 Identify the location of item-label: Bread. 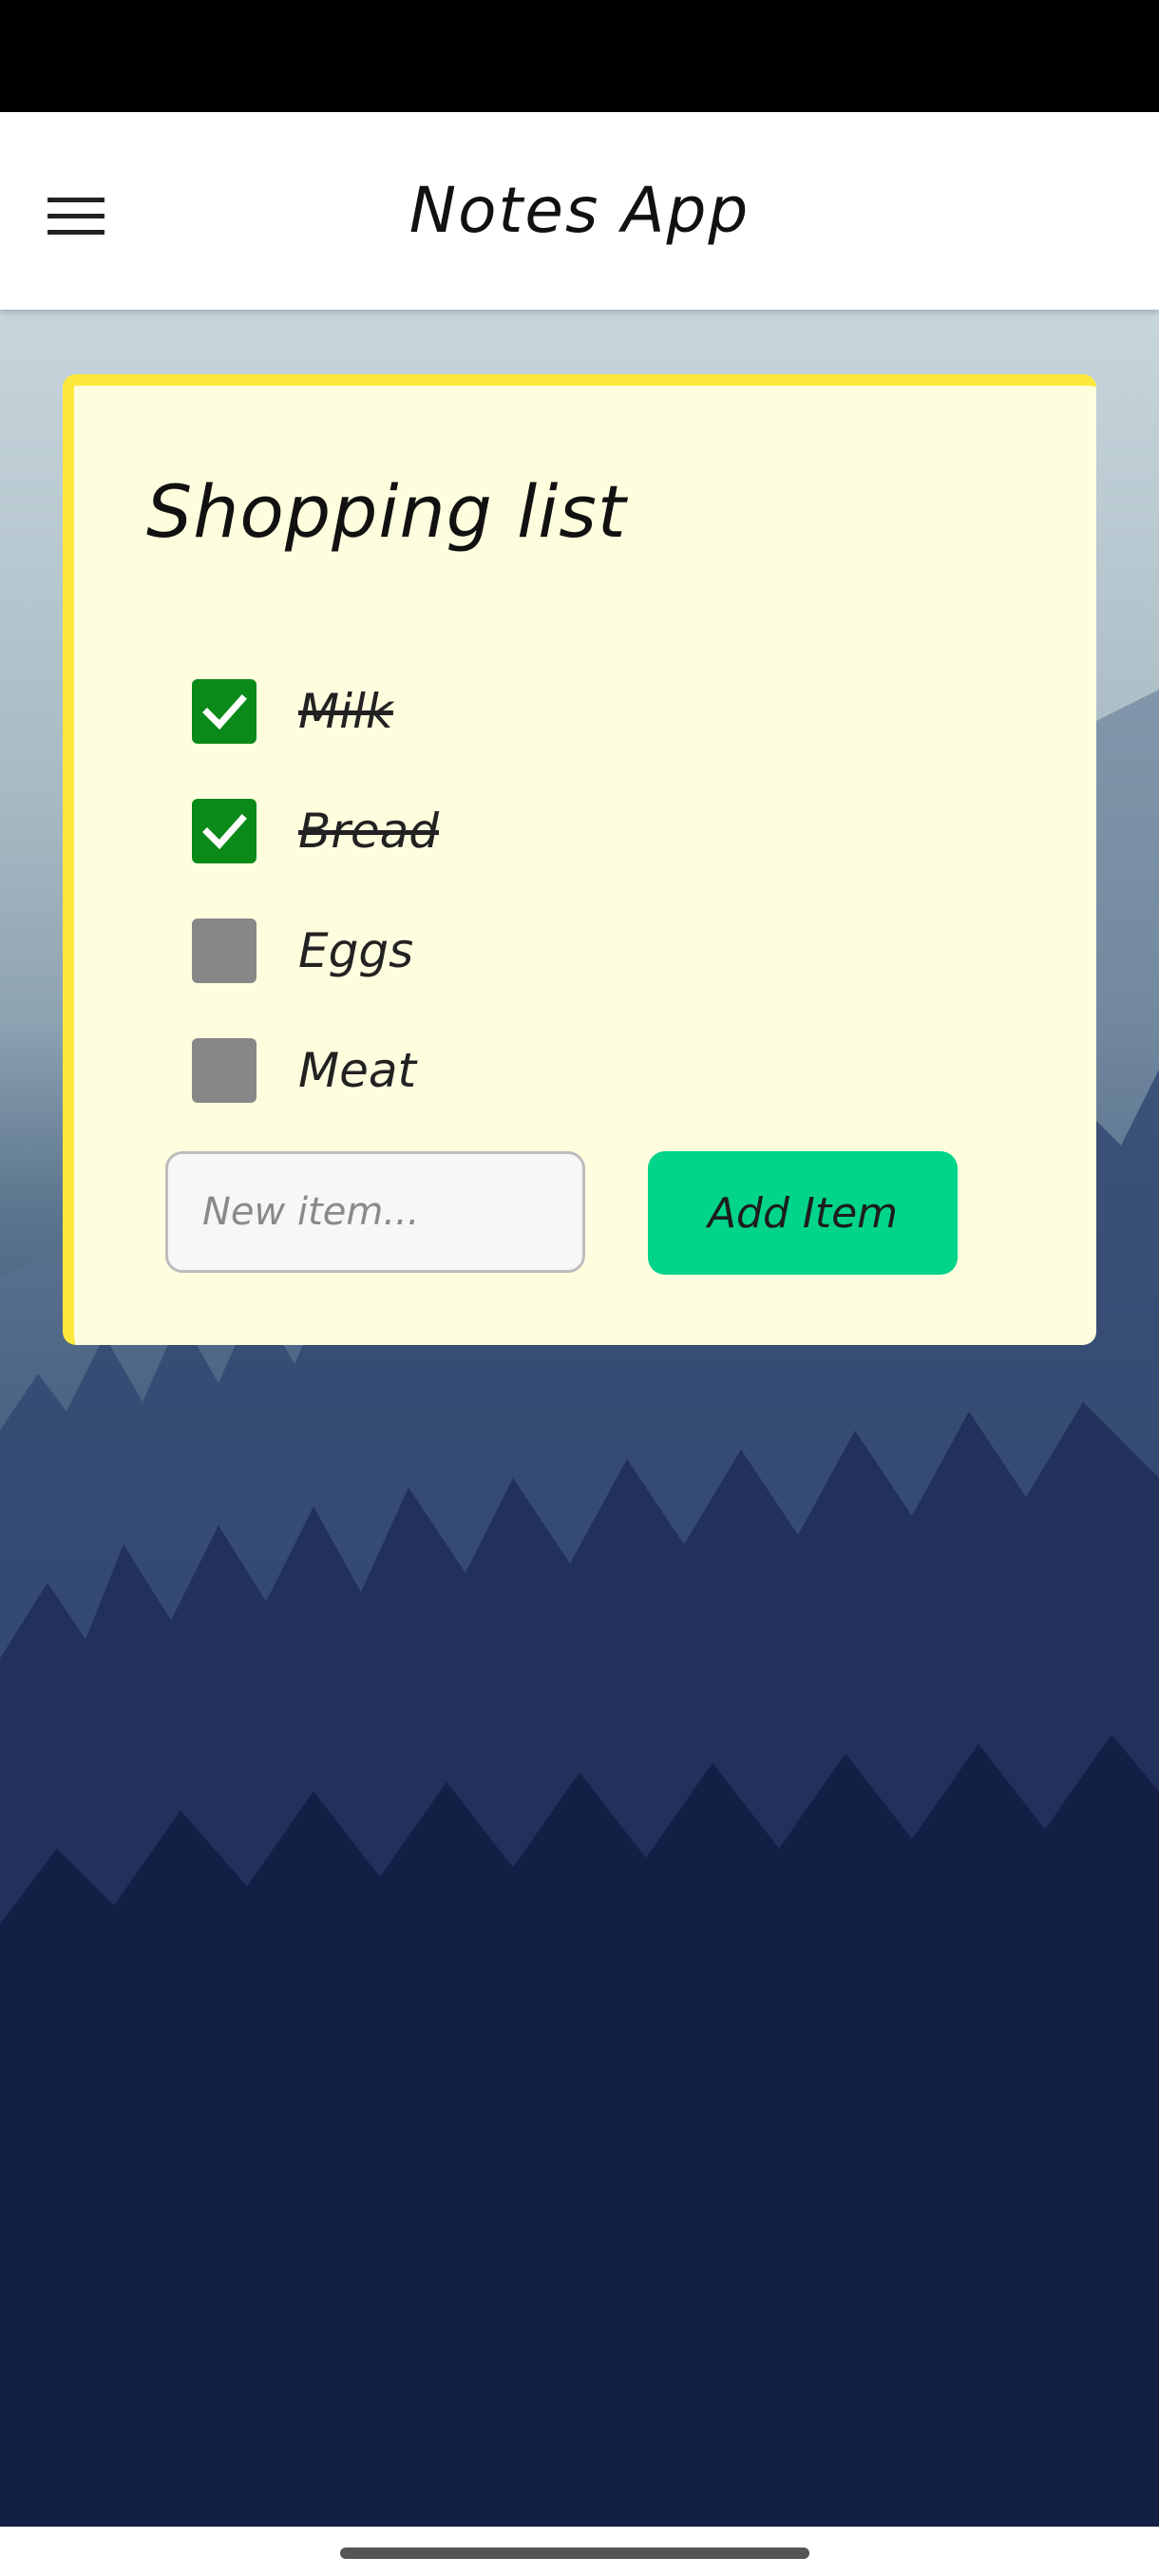
(368, 831).